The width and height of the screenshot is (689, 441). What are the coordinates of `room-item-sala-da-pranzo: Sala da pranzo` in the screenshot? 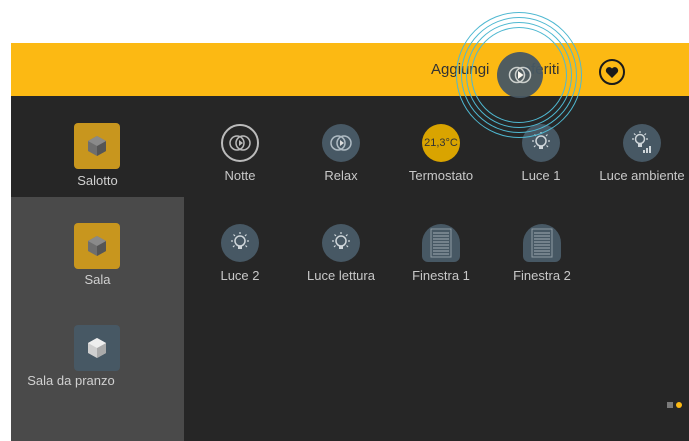 It's located at (97, 375).